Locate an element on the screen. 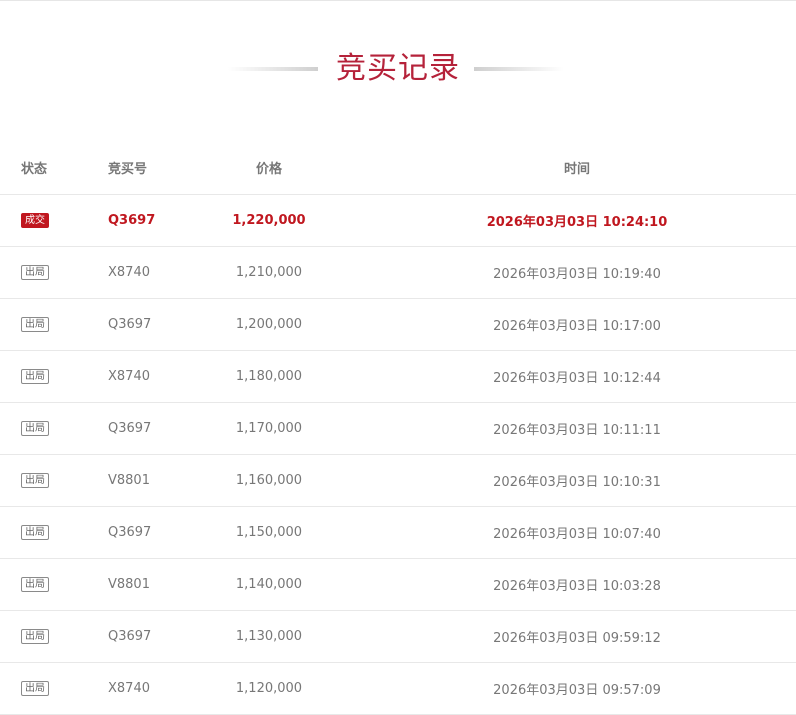 The height and width of the screenshot is (715, 796). price-cell: 1,210,000 is located at coordinates (293, 272).